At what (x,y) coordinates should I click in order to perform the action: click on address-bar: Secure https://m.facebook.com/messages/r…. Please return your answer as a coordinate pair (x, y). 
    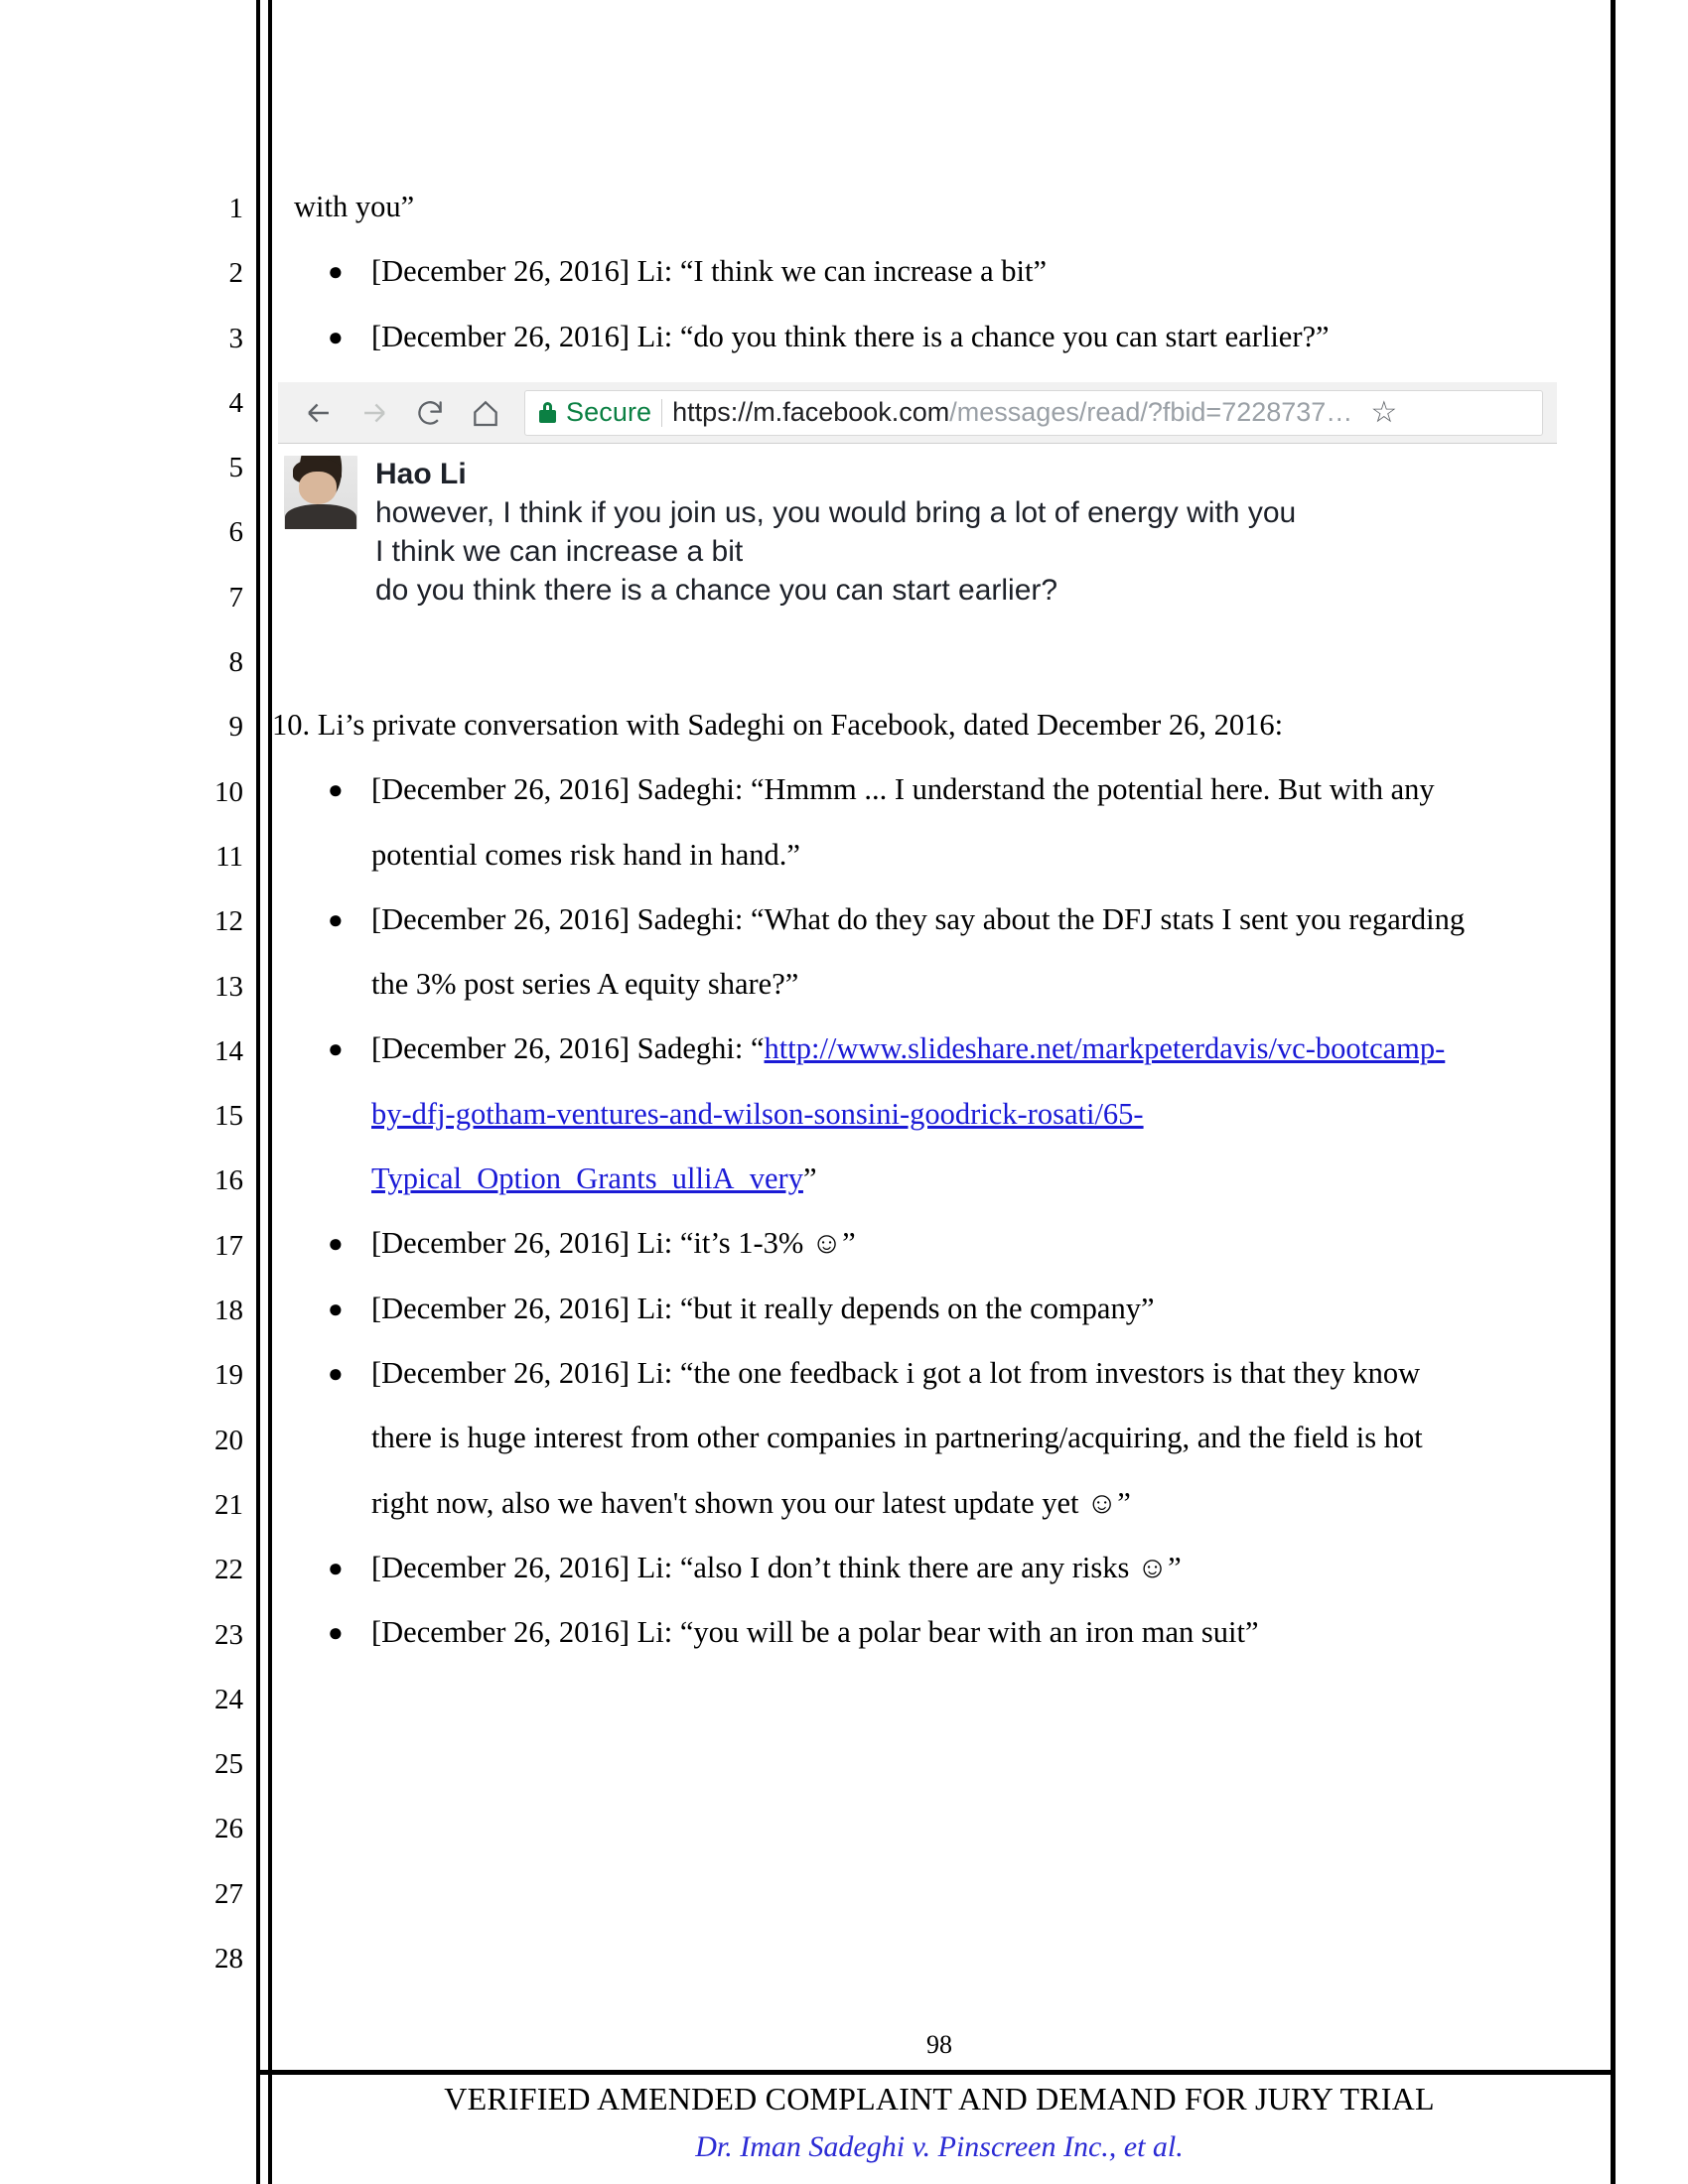
    Looking at the image, I should click on (1033, 412).